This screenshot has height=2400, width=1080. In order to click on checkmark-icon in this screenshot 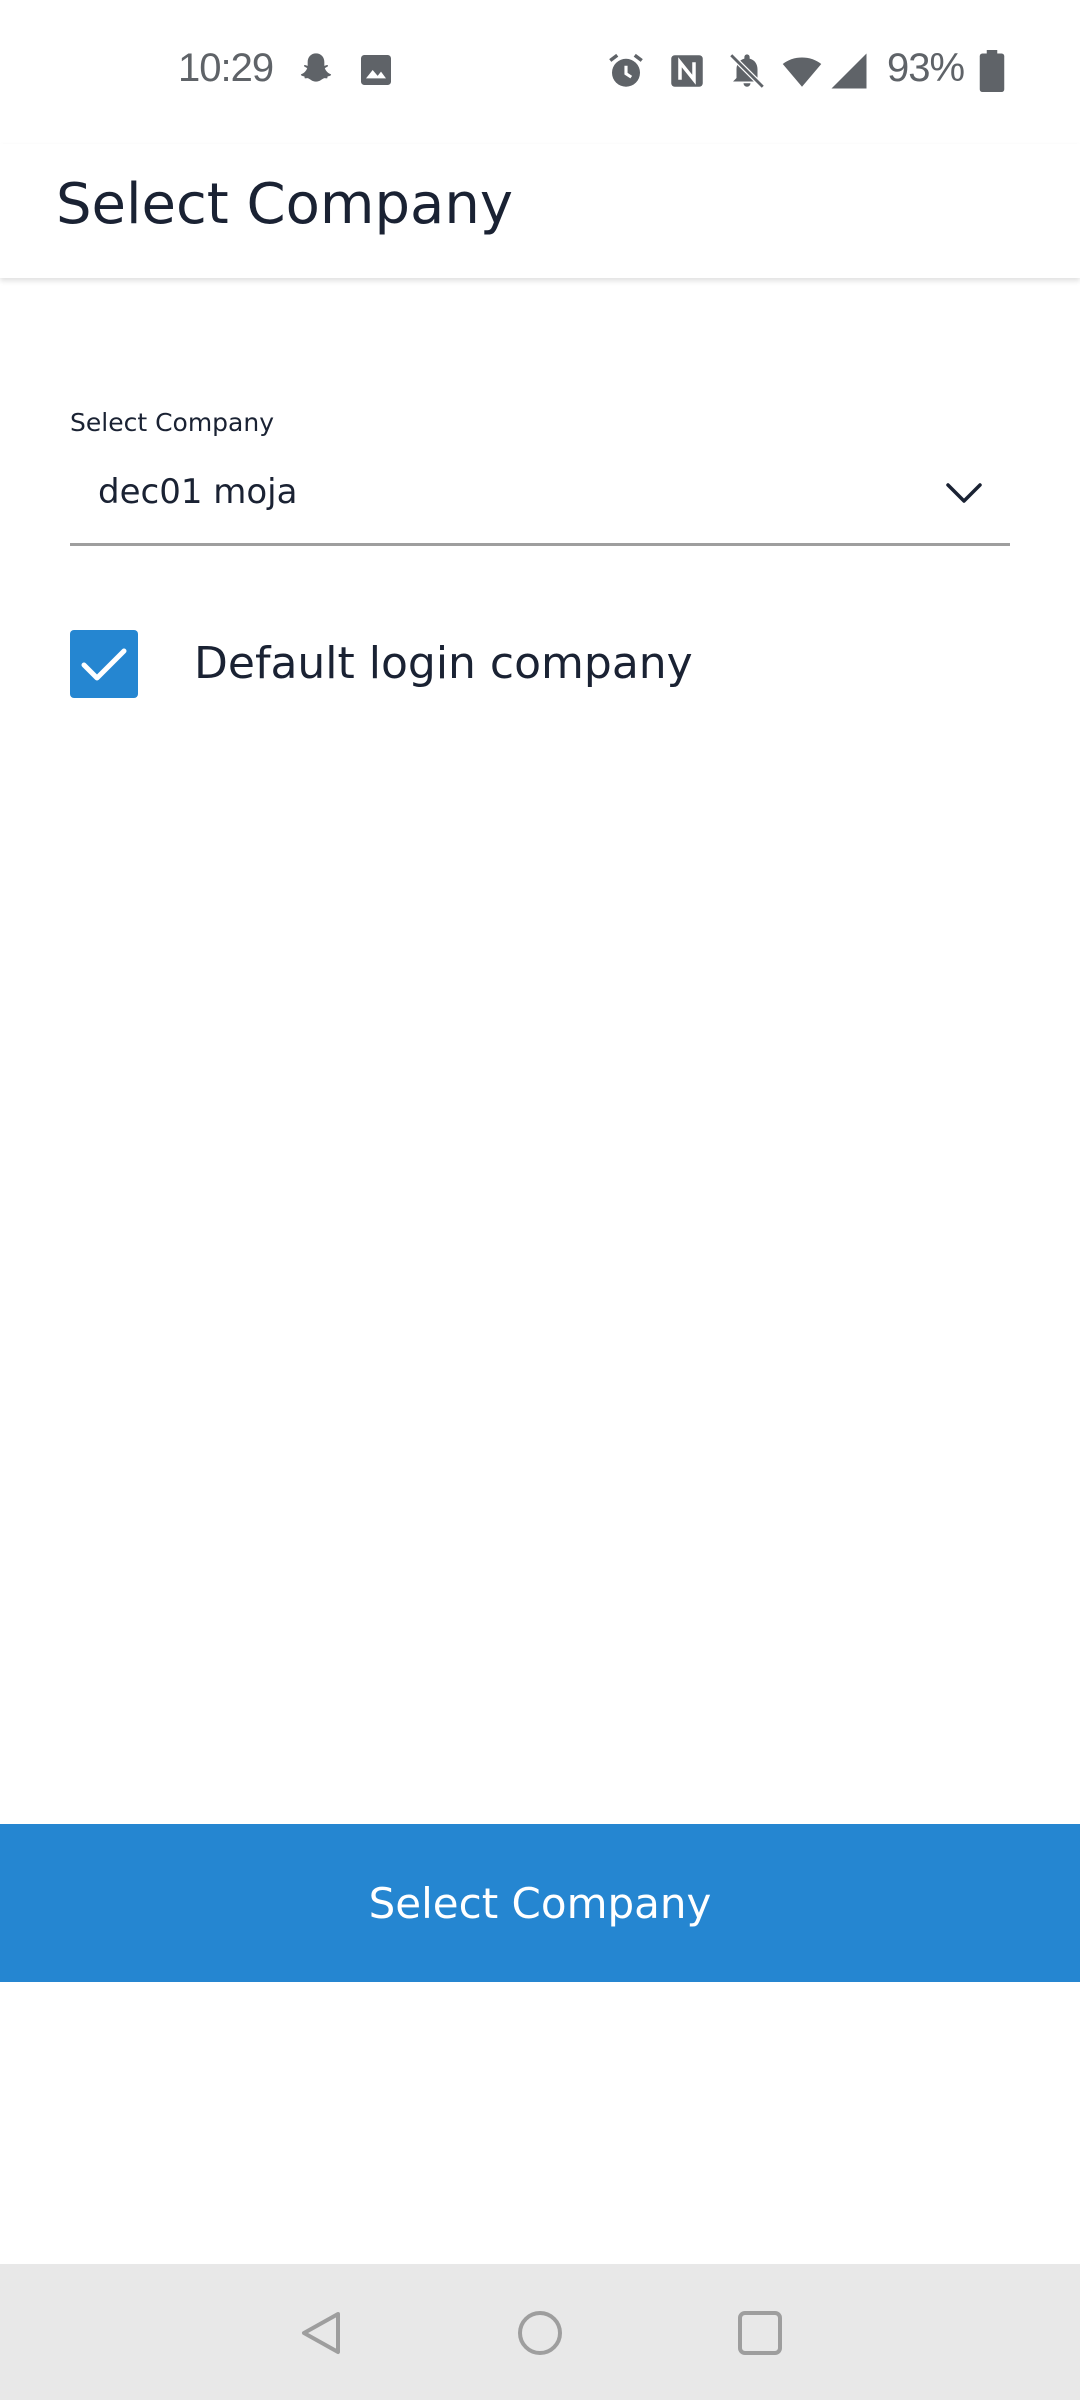, I will do `click(104, 664)`.